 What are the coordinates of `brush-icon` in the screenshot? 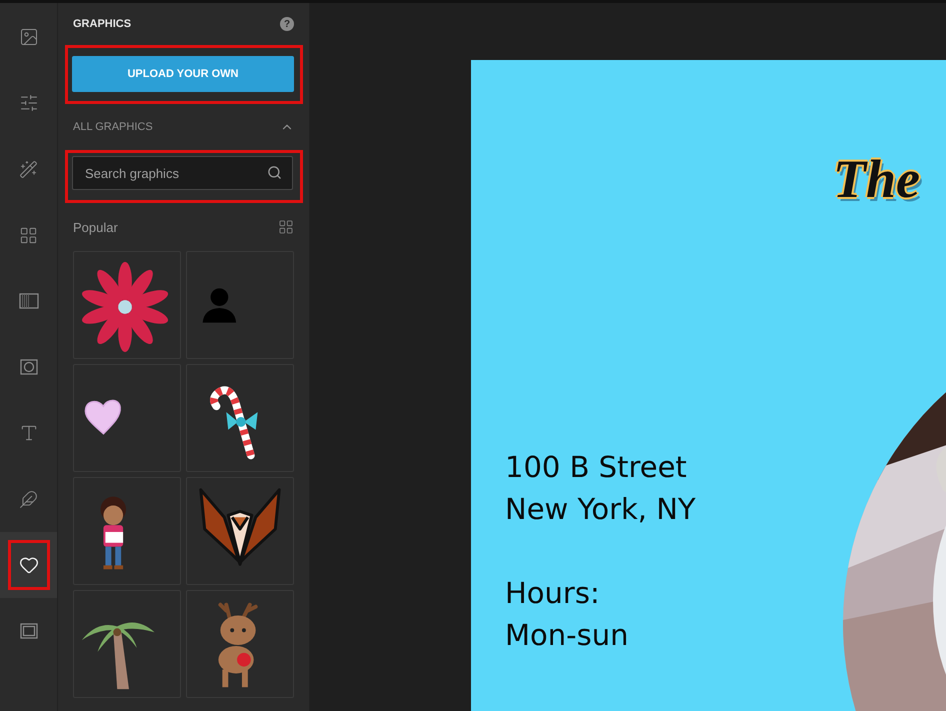 It's located at (28, 499).